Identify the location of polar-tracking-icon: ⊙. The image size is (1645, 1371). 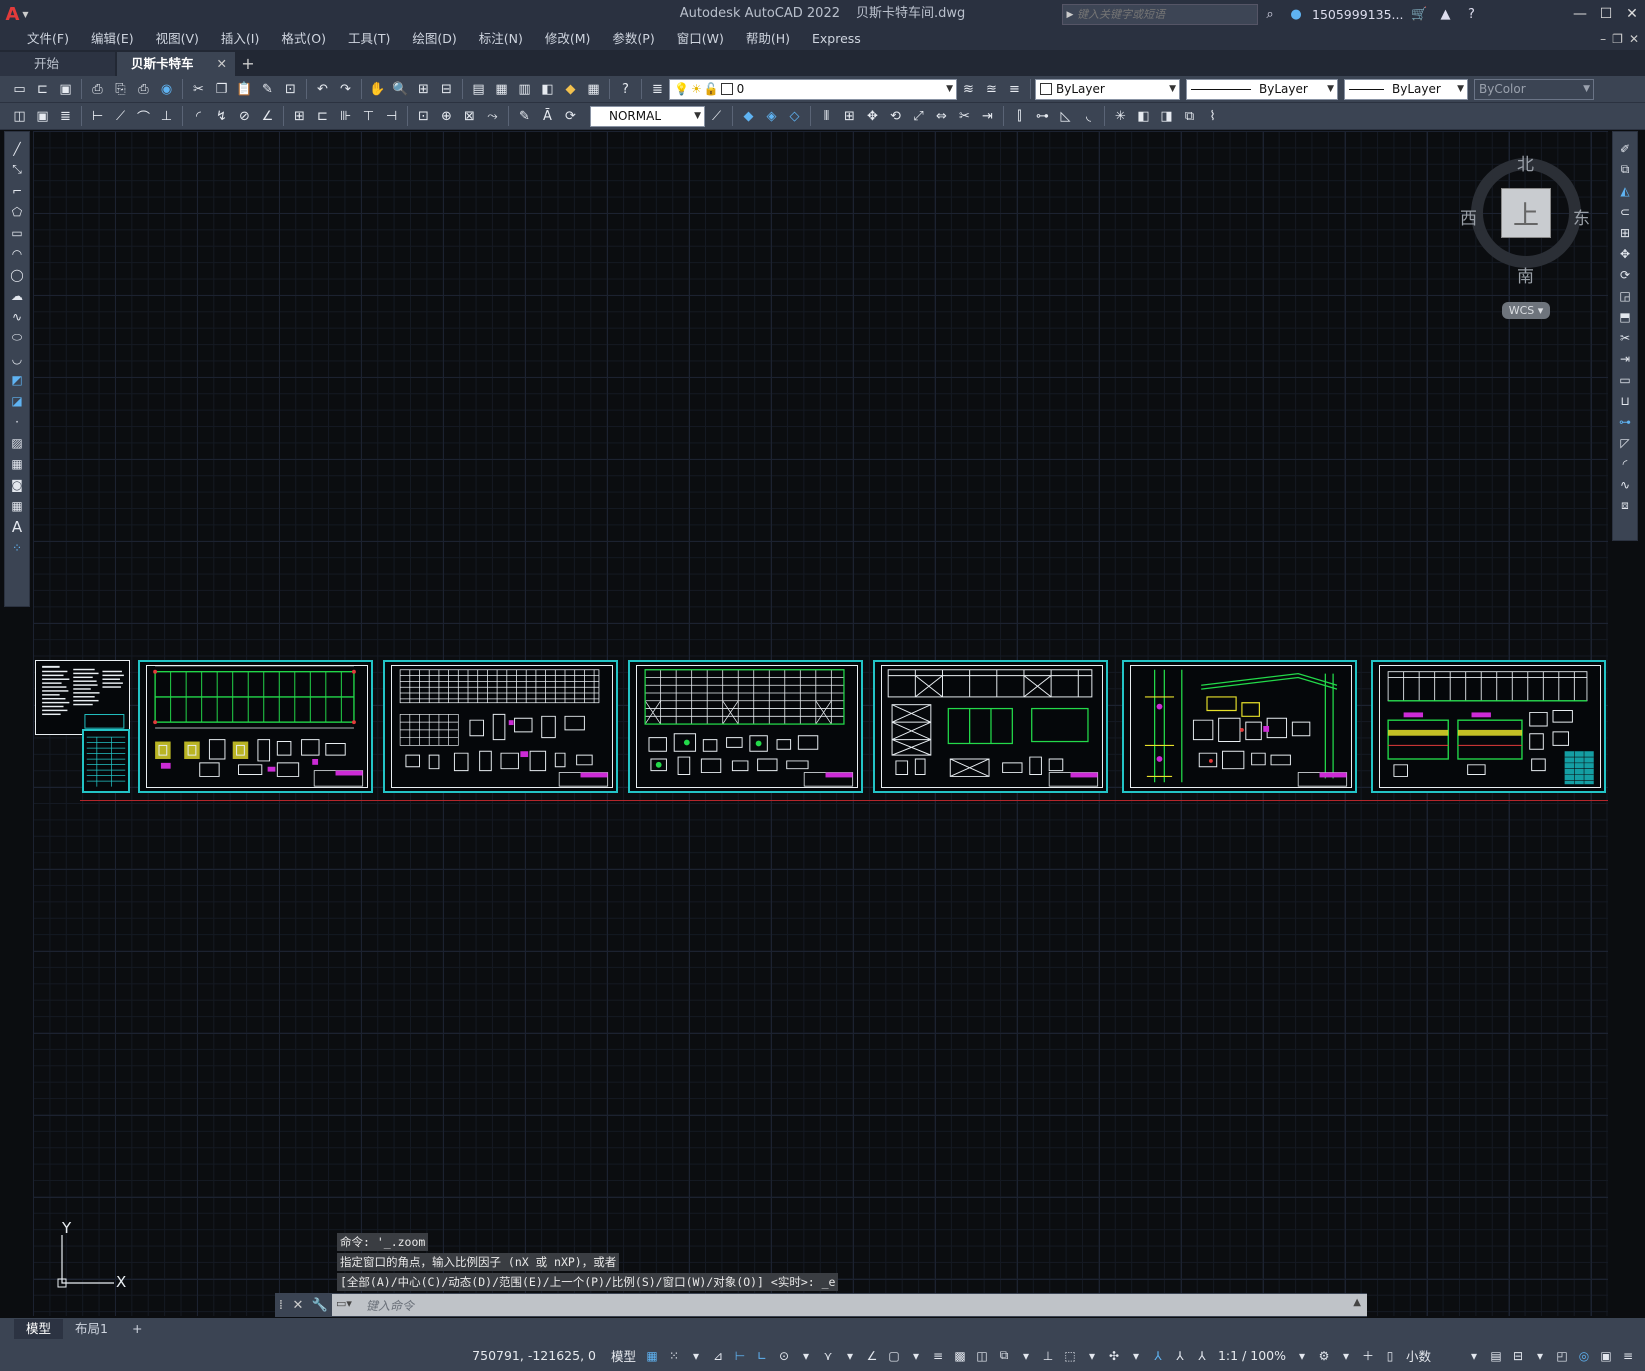
(784, 1356).